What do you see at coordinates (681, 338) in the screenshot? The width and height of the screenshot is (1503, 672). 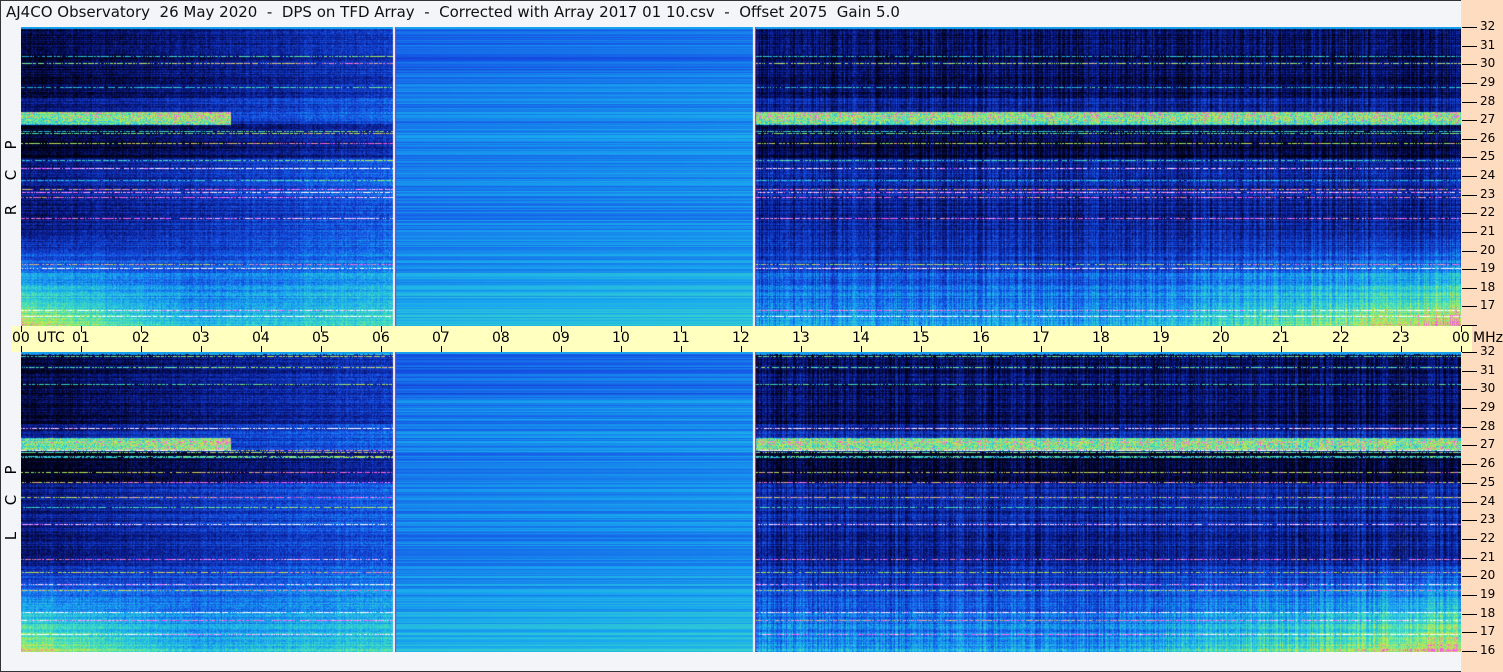 I see `x-tick-label: 11` at bounding box center [681, 338].